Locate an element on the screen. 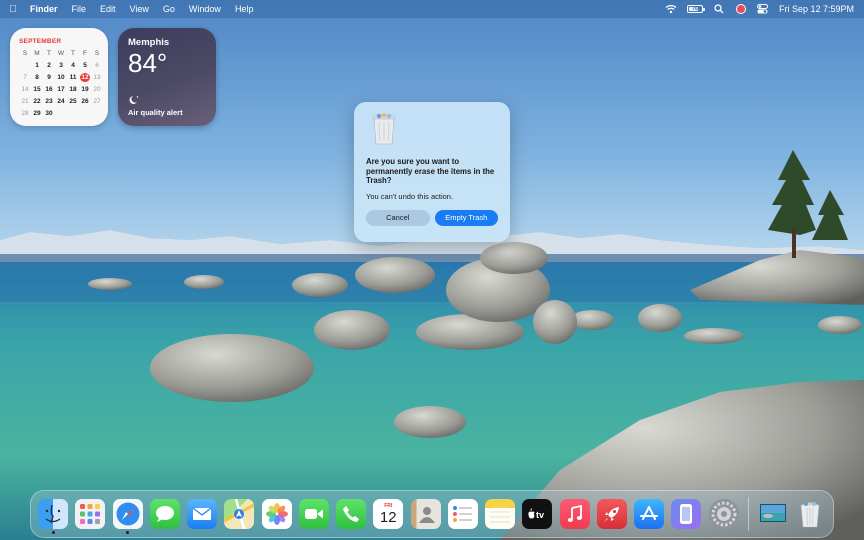  dock-item-reminders is located at coordinates (462, 514).